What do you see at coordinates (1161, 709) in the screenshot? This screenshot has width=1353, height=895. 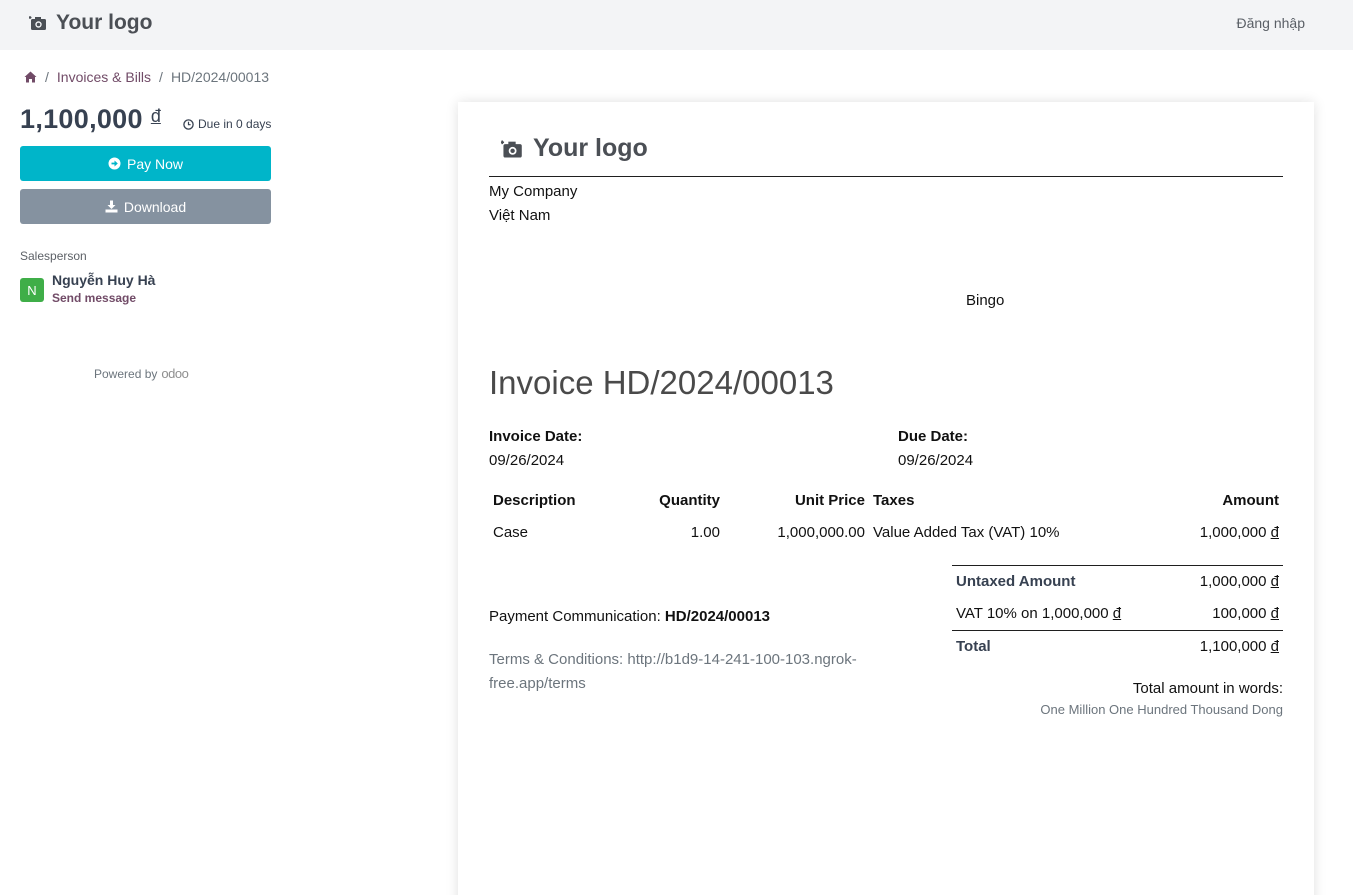 I see `amount-in-words-value: One Million One Hundred Thousand Dong` at bounding box center [1161, 709].